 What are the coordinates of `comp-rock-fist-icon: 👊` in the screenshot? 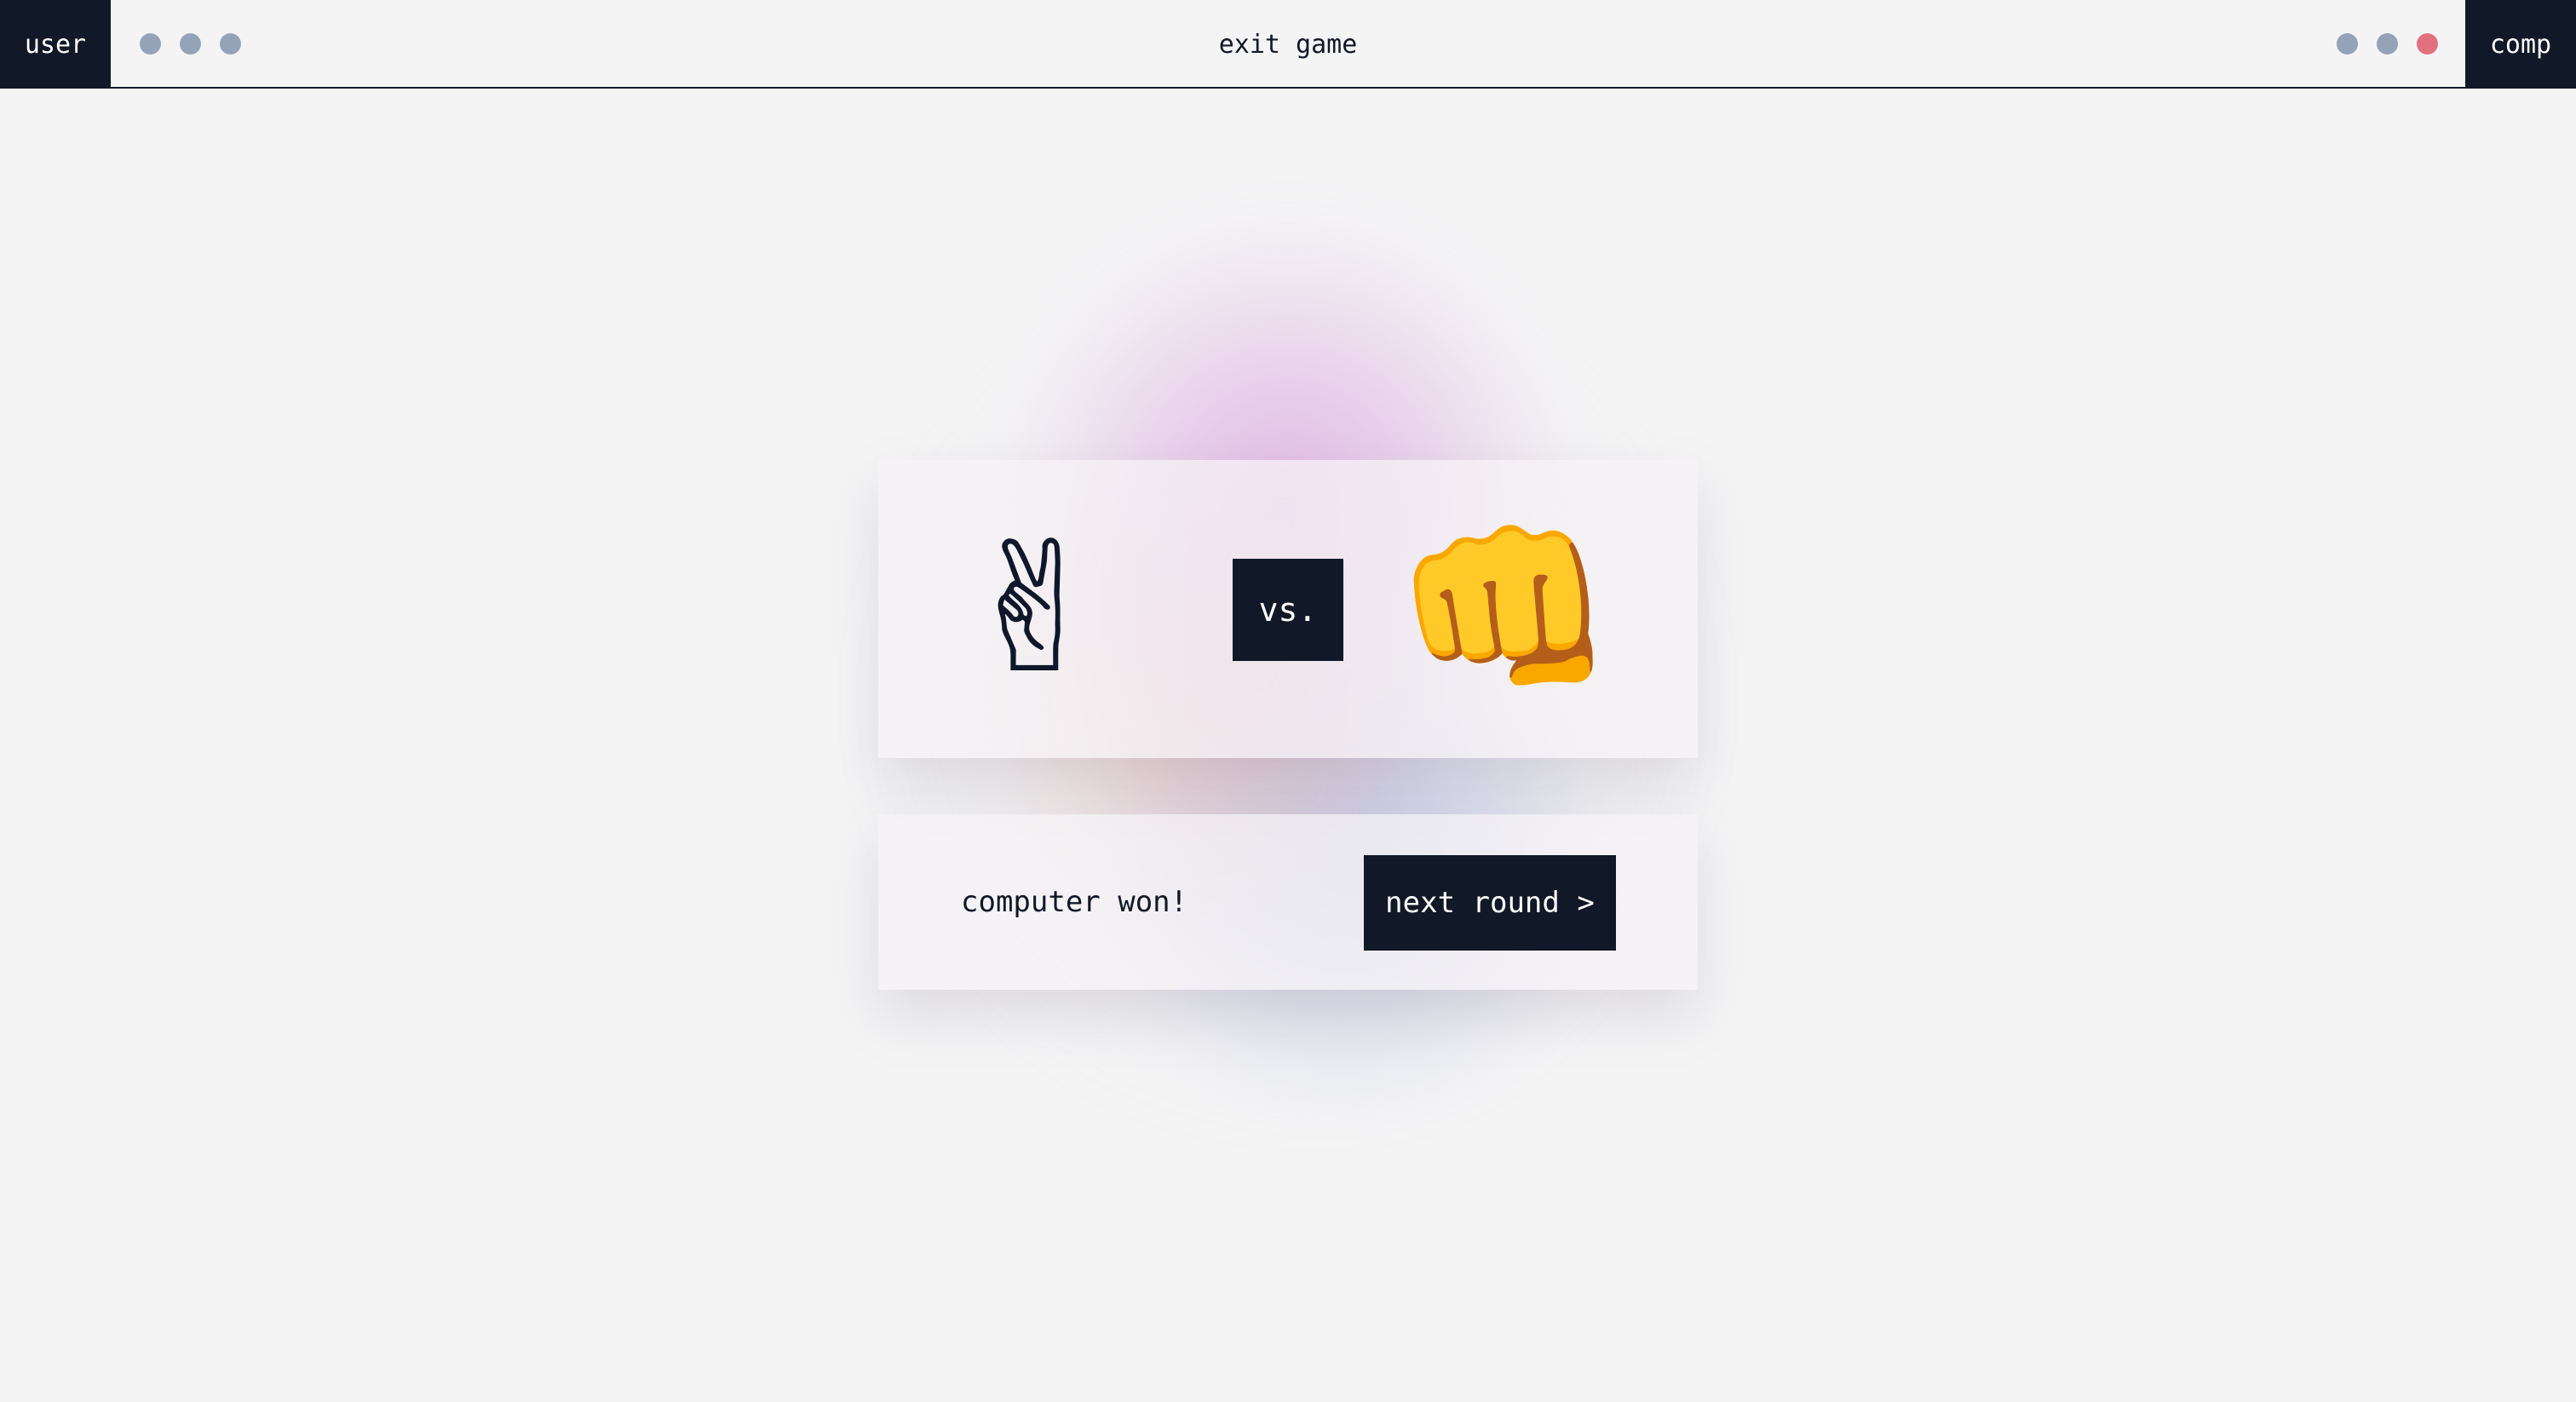 It's located at (1505, 608).